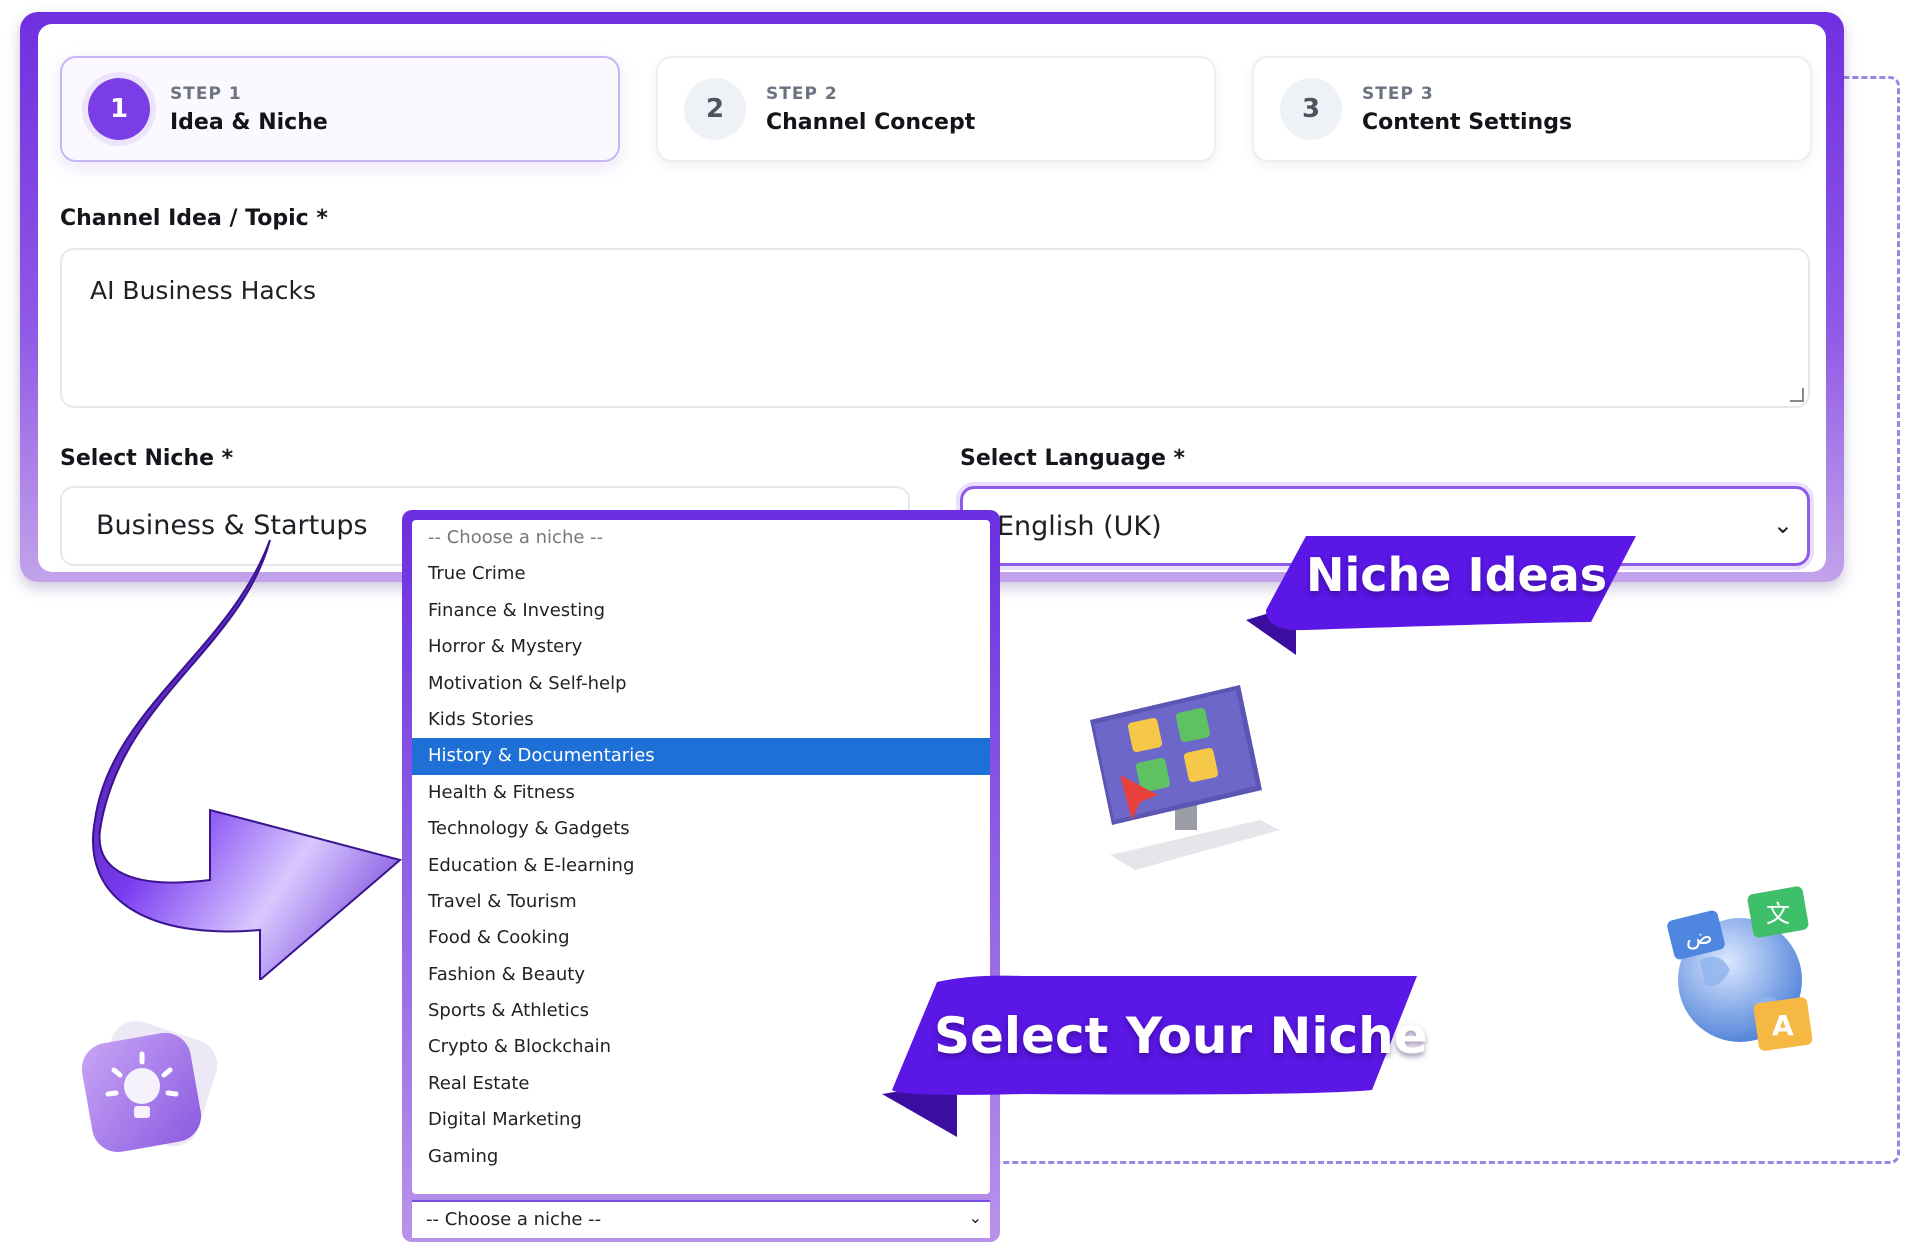 This screenshot has height=1242, width=1920. I want to click on step-kicker-2: STEP 2, so click(802, 94).